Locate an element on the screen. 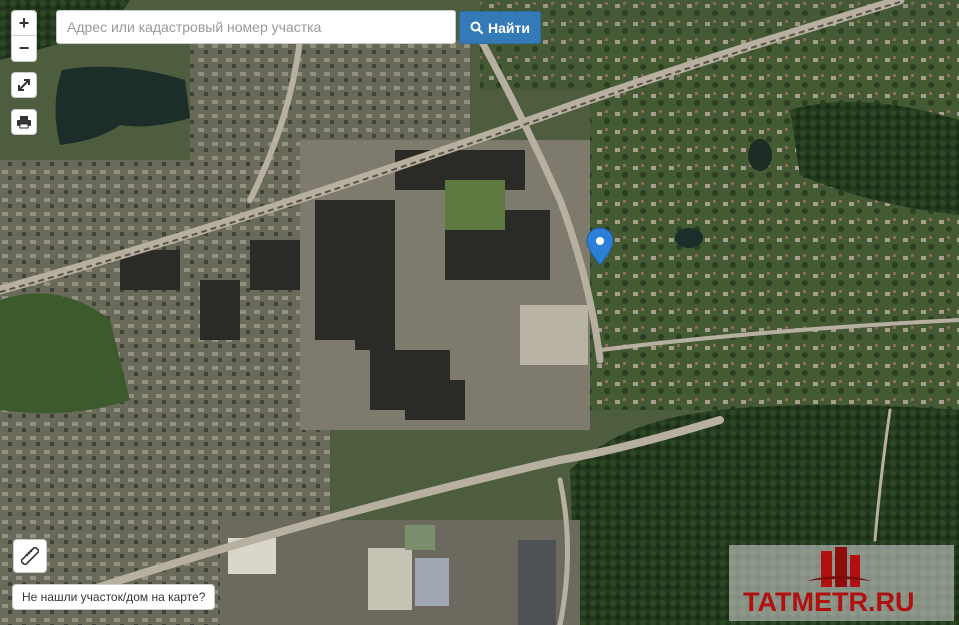 The image size is (959, 625). courtyard-green is located at coordinates (475, 205).